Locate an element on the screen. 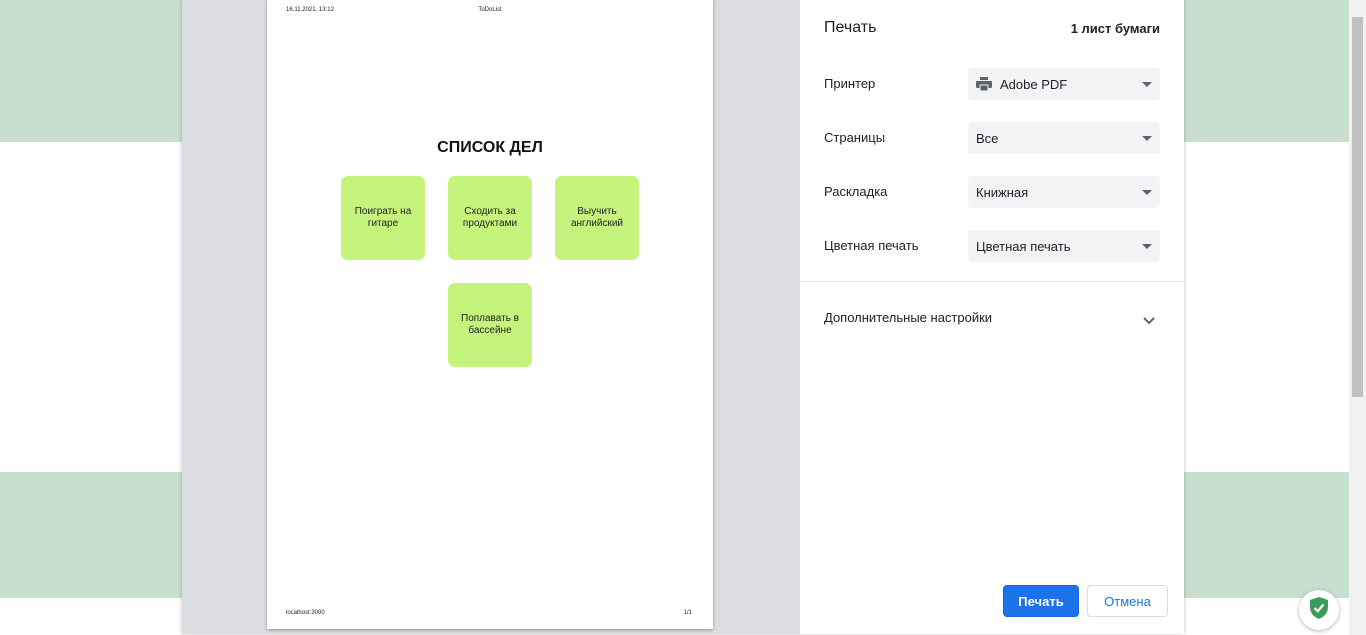  layout-value: Книжная is located at coordinates (1002, 192).